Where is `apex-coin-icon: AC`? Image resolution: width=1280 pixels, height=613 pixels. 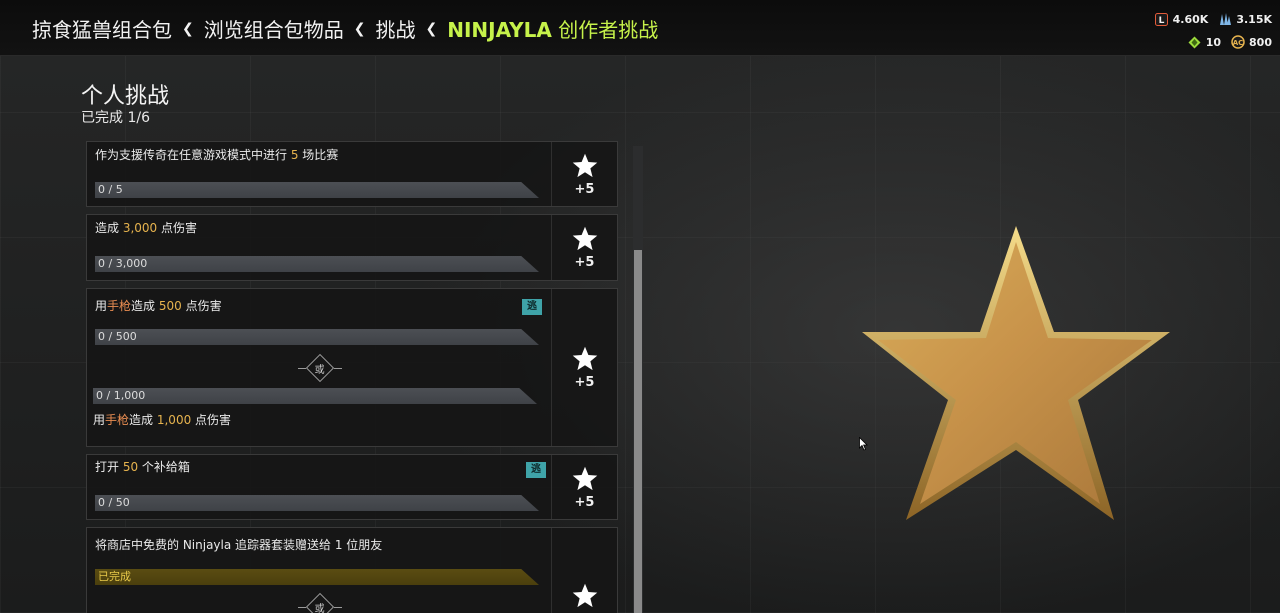
apex-coin-icon: AC is located at coordinates (1238, 42).